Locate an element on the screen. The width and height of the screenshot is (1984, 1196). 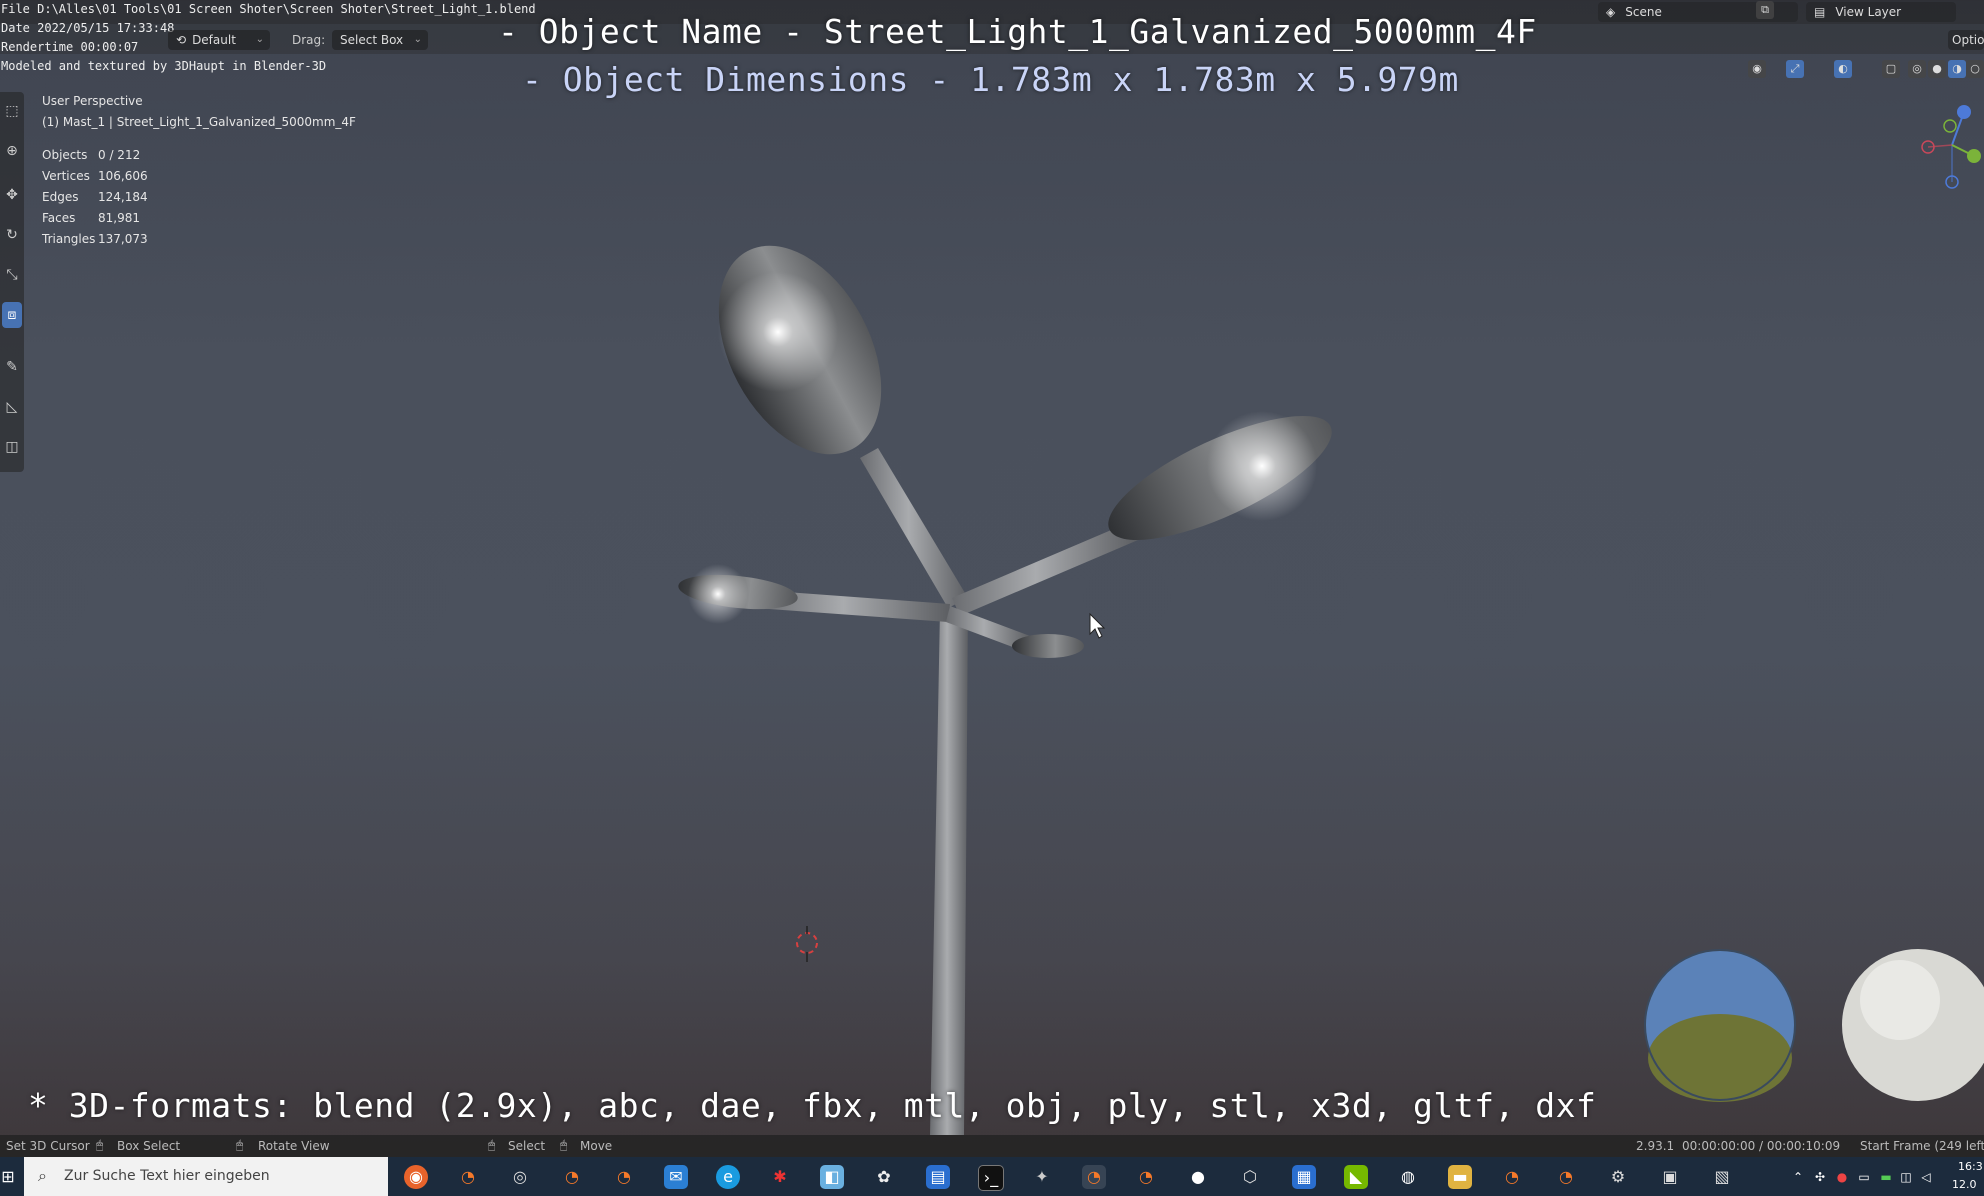
taskbar-search-input: ⌕ Zur Suche Text hier eingeben is located at coordinates (206, 1176).